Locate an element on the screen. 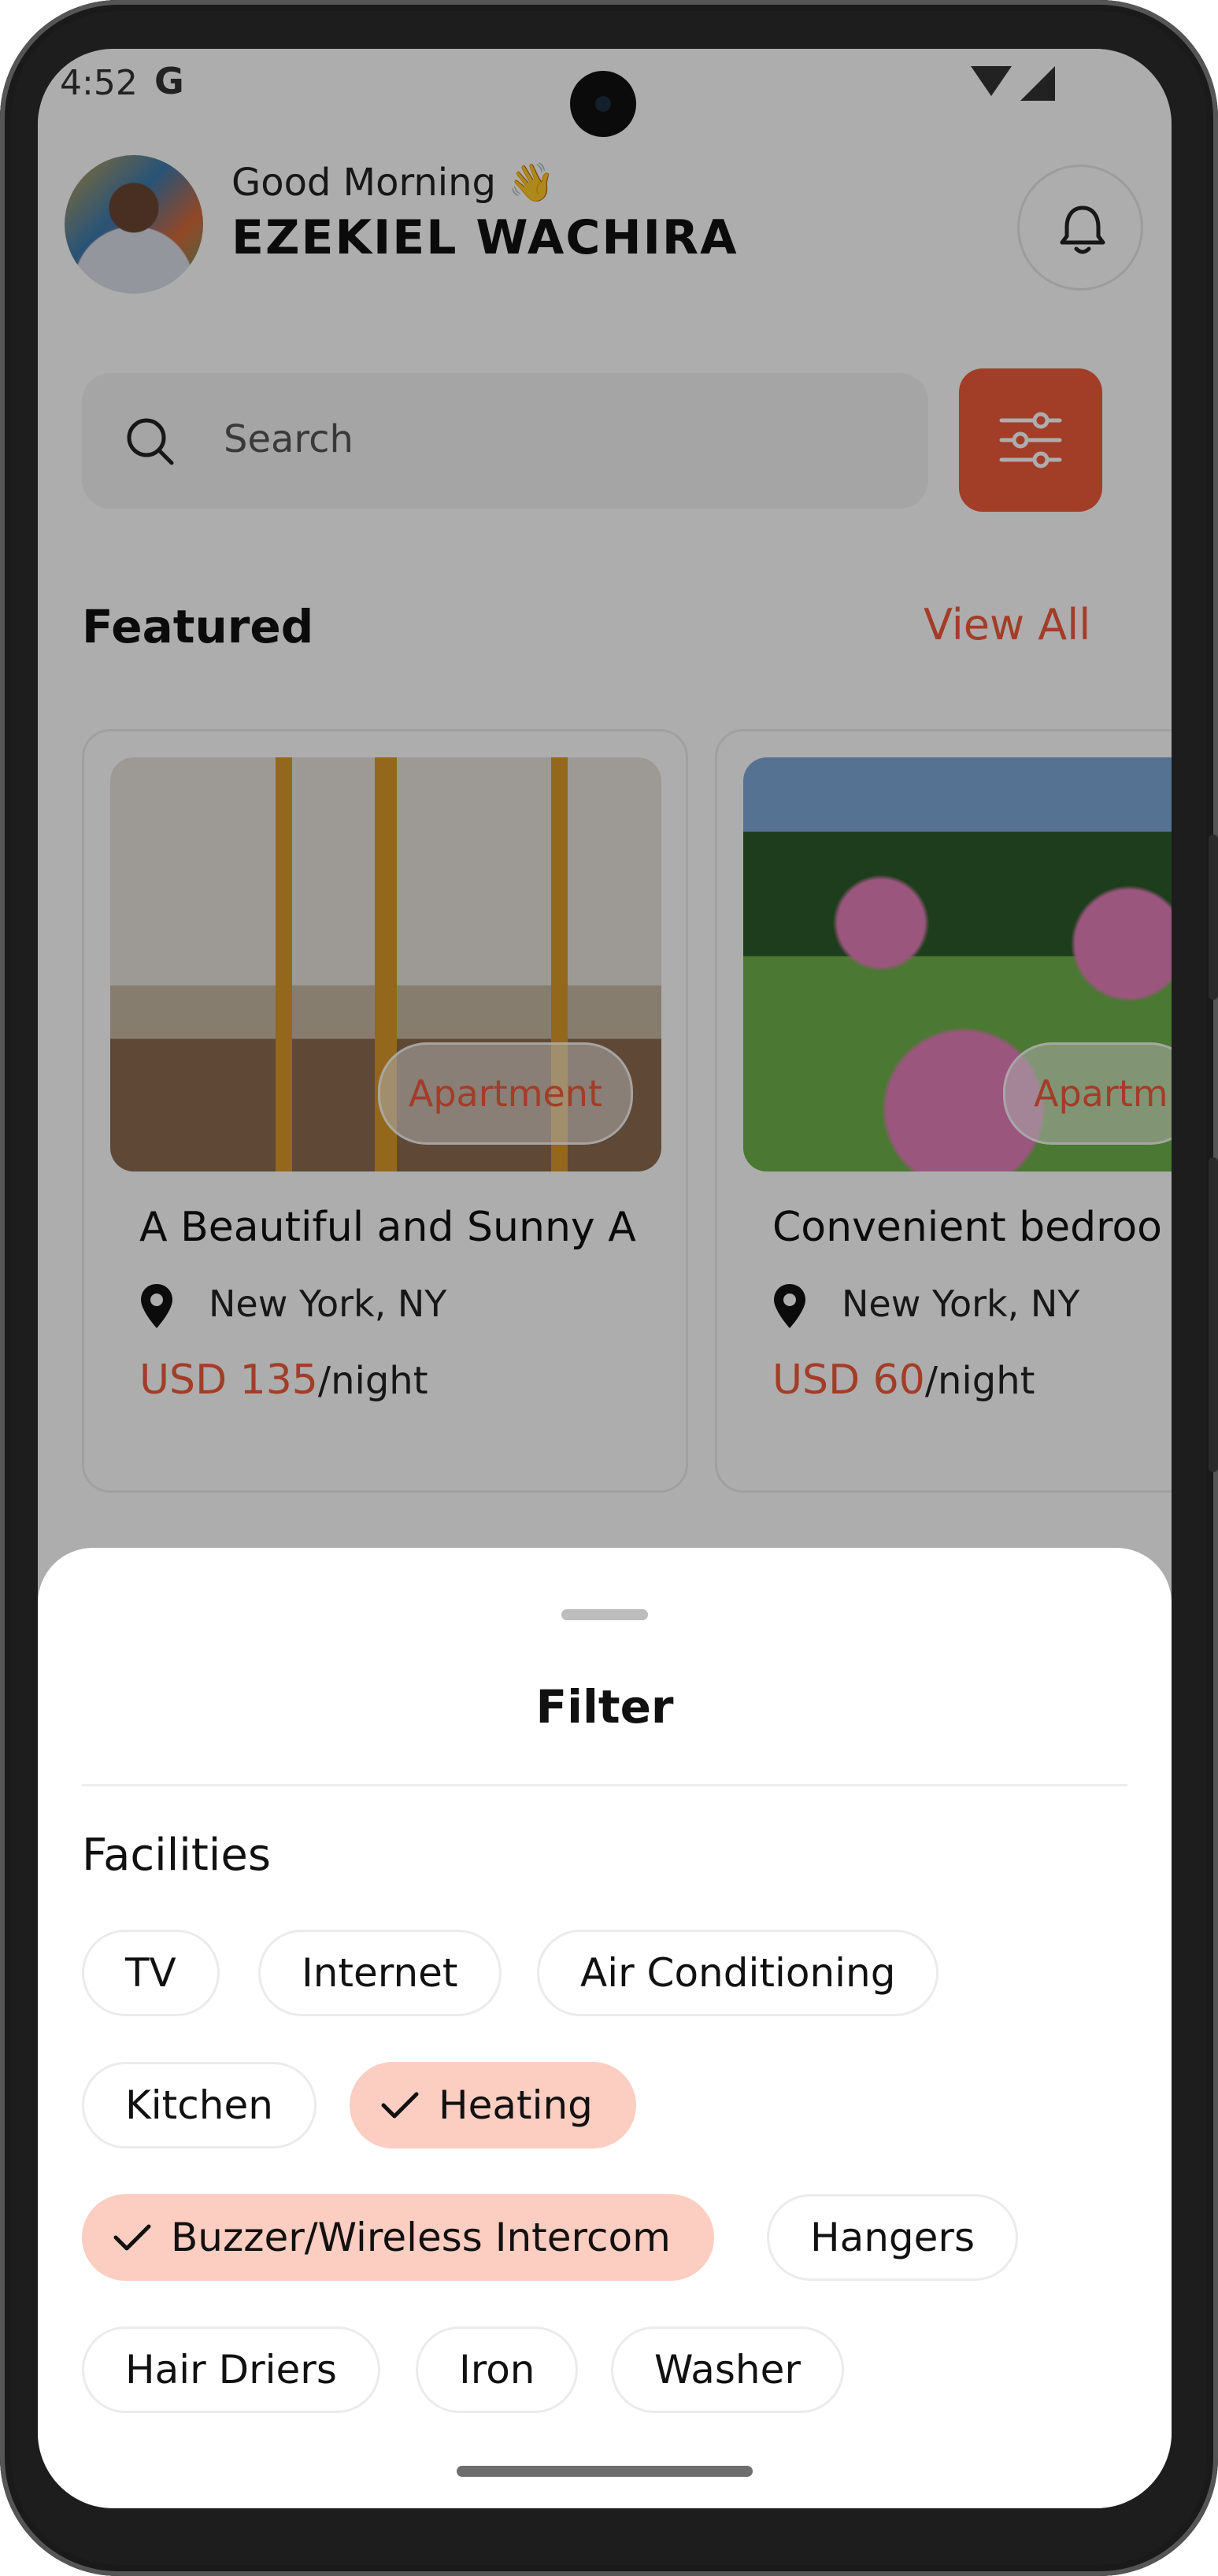 The height and width of the screenshot is (2576, 1218). chip-hangers: Hangers is located at coordinates (893, 2237).